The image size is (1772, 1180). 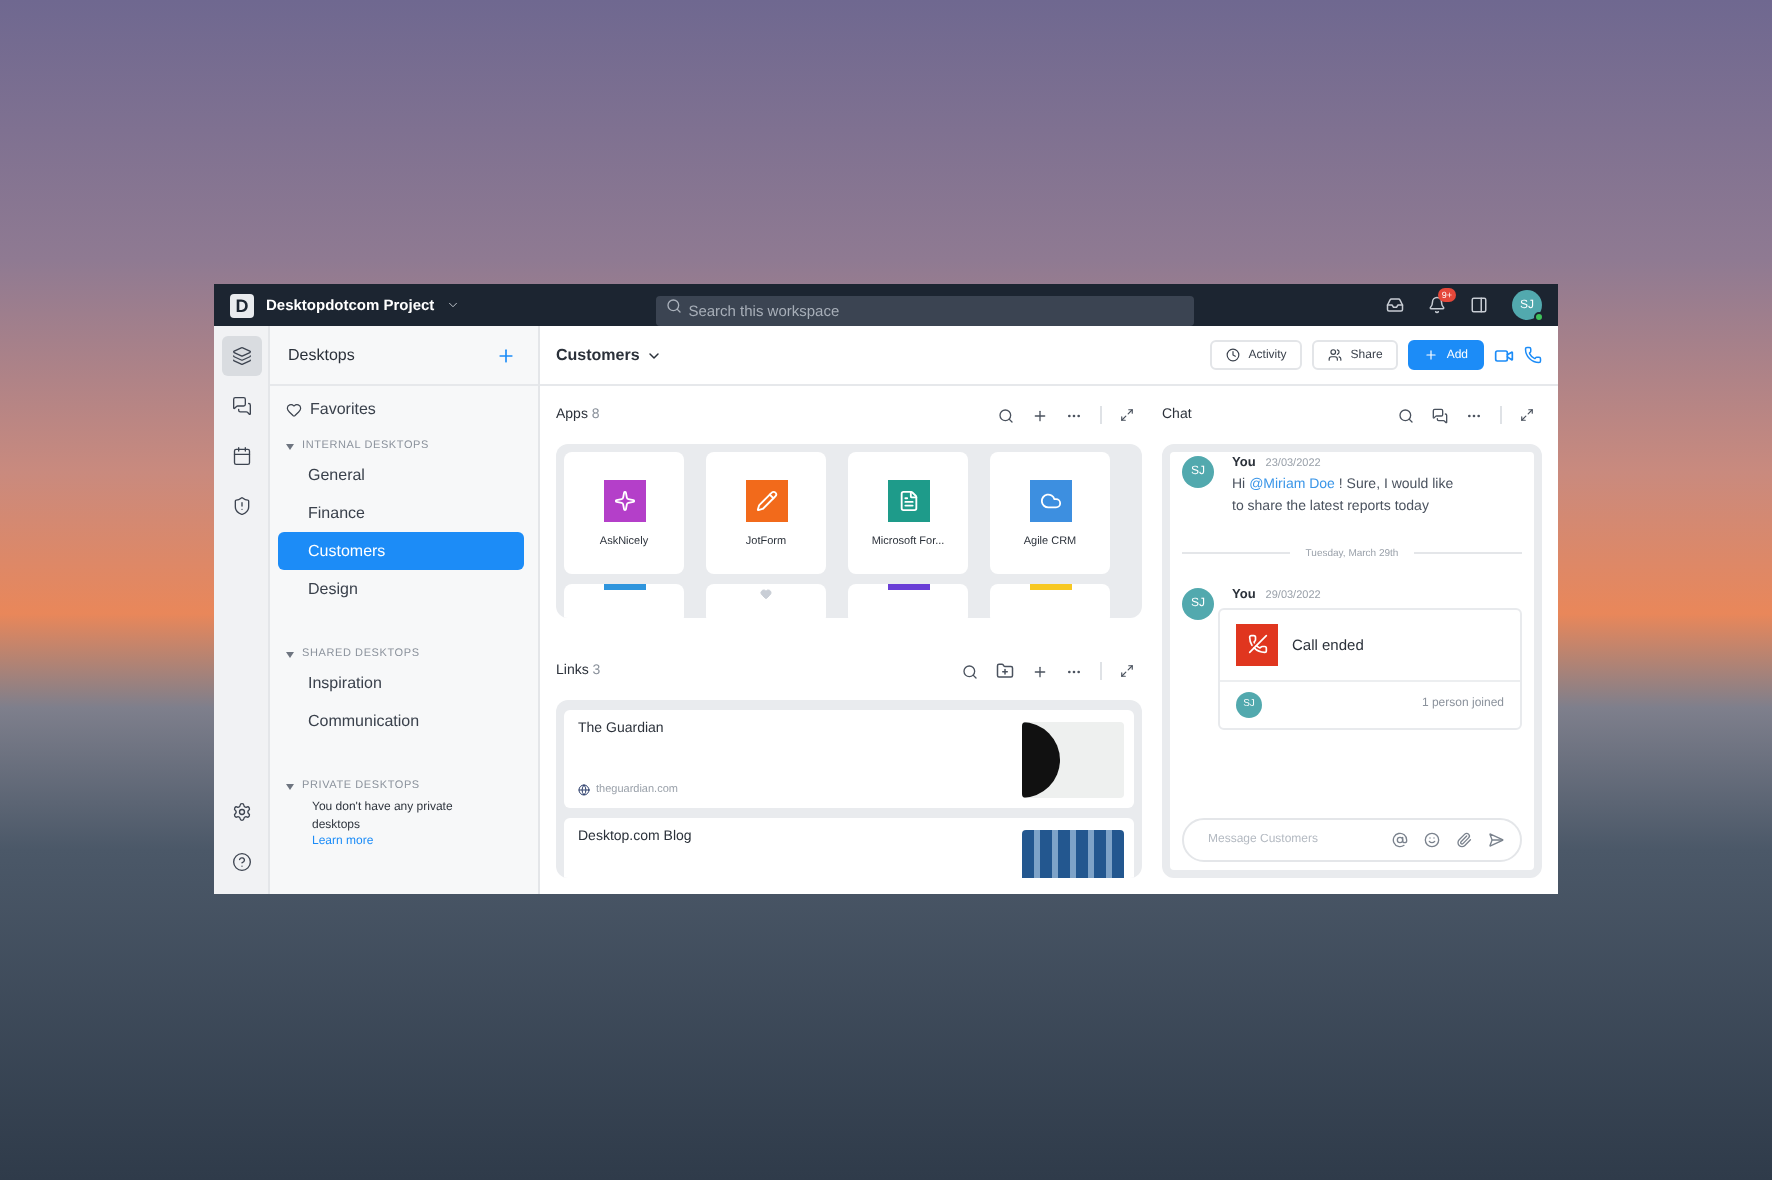 I want to click on phone-call-button, so click(x=1533, y=355).